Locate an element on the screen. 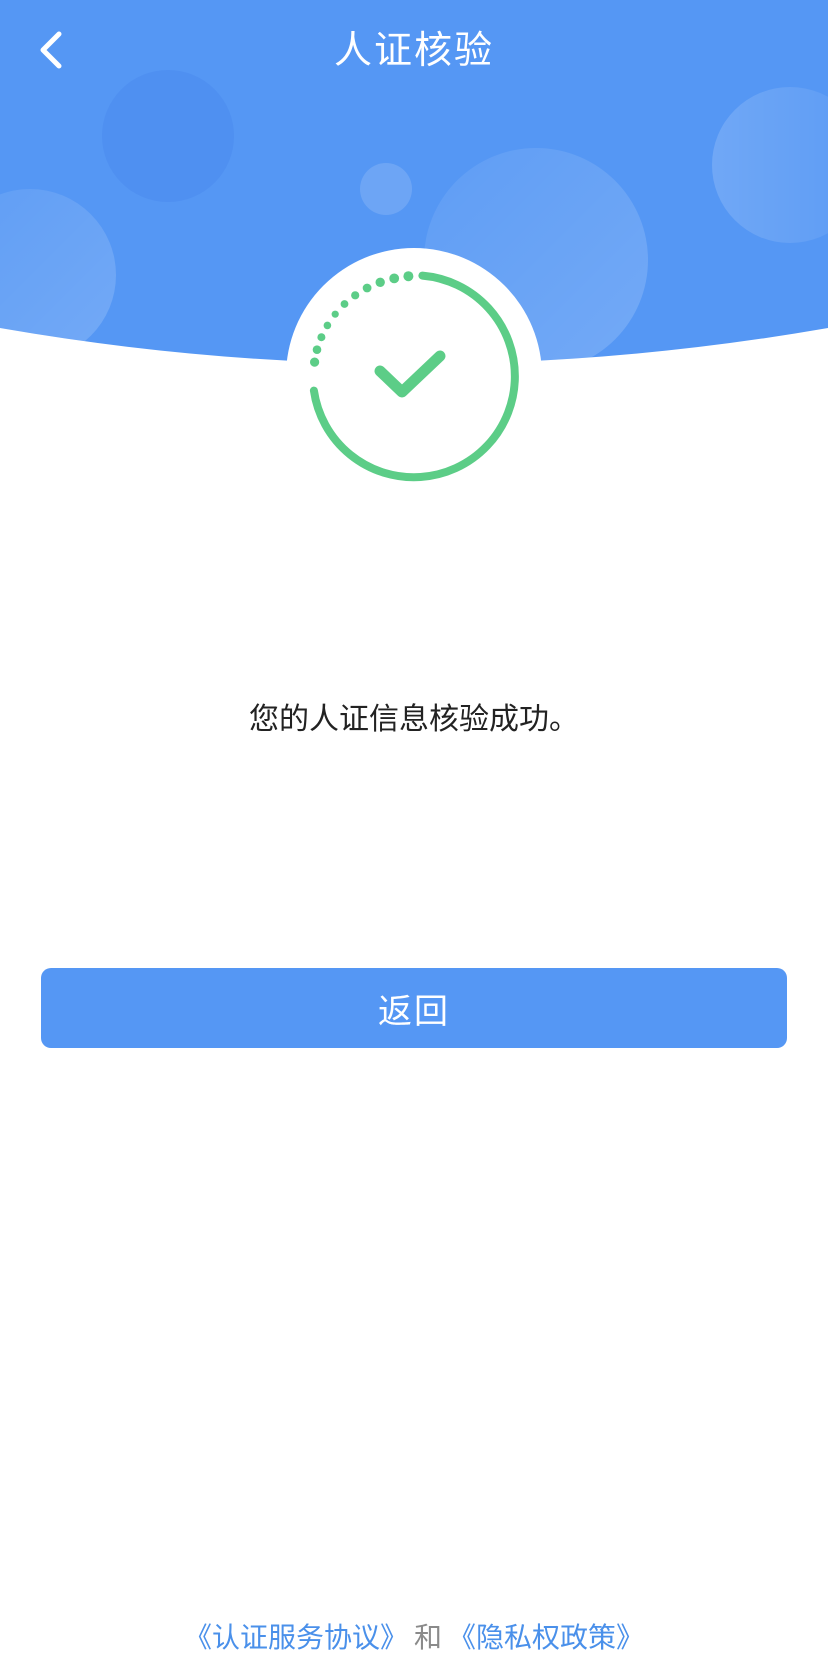 The image size is (828, 1658). top-nav-bar: 人证核验 is located at coordinates (414, 50).